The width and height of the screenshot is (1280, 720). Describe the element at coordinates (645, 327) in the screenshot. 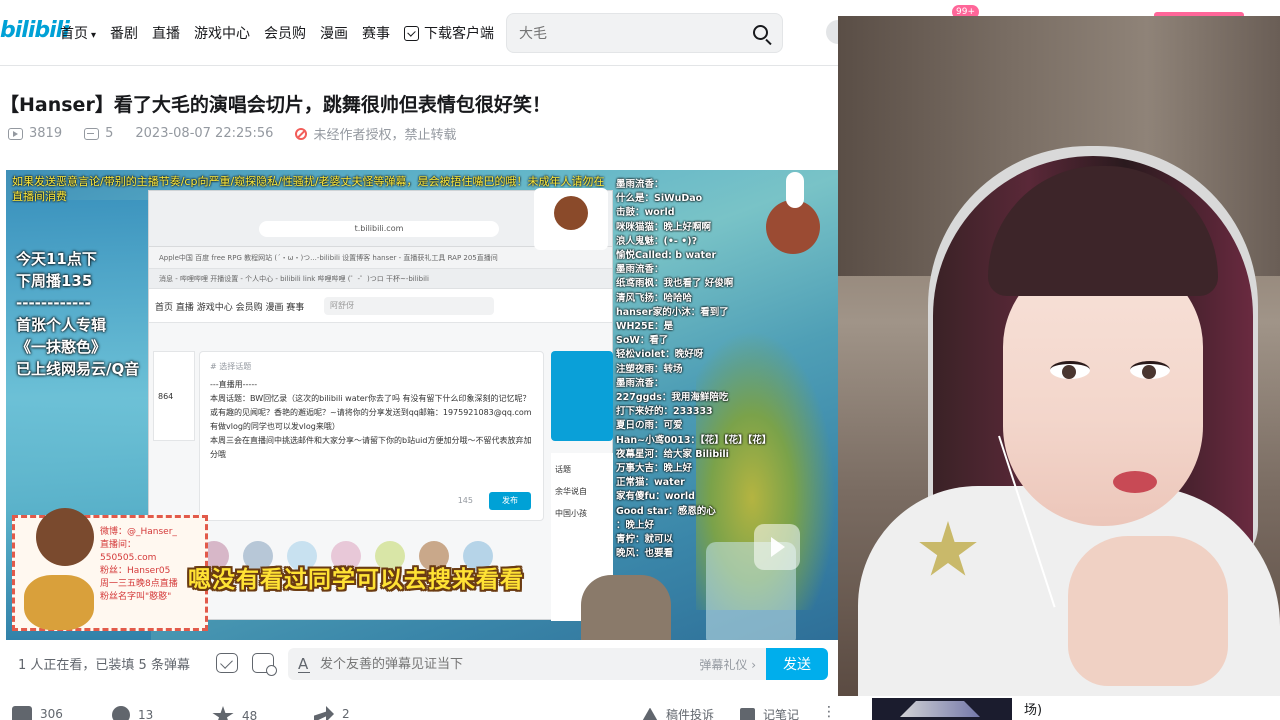

I see `chat-line: WH25E：是` at that location.